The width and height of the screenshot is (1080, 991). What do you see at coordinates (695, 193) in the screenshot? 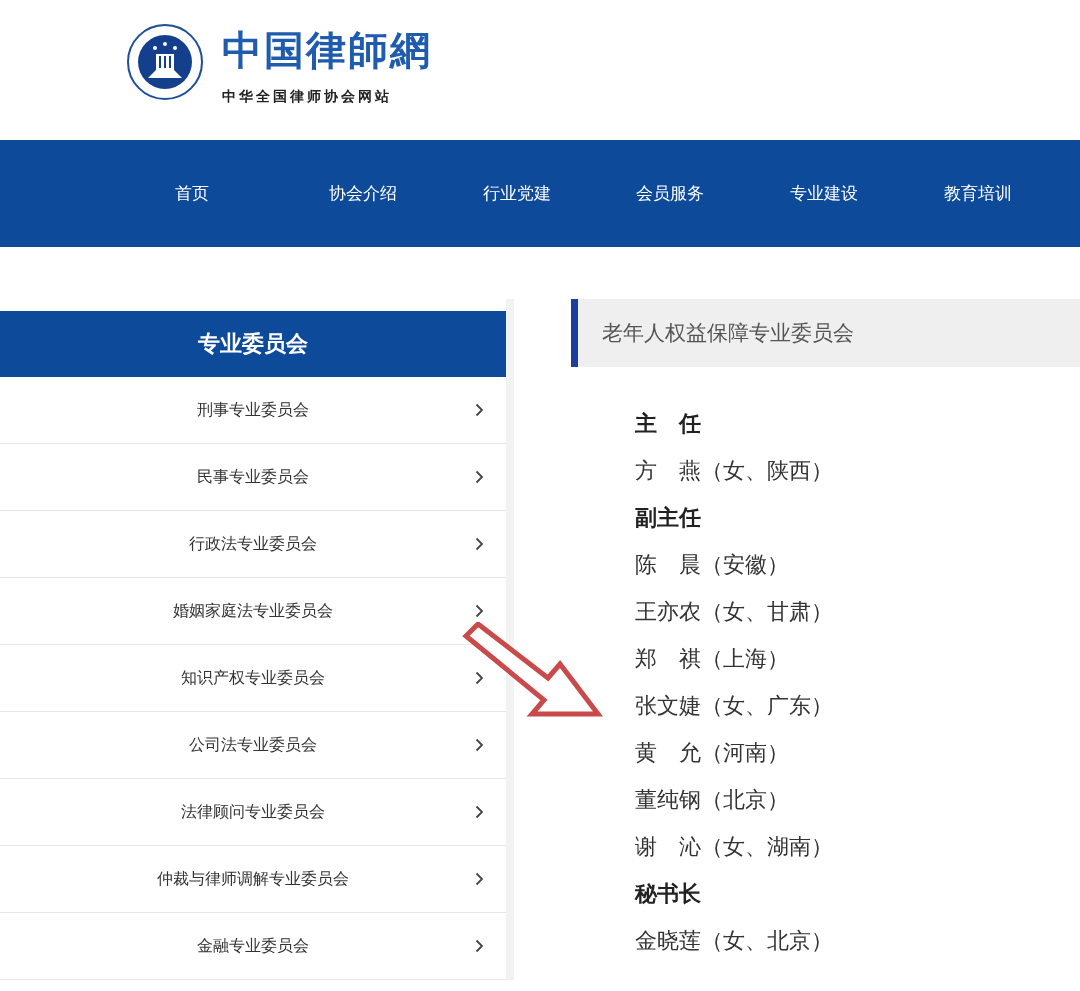
I see `nav-link: 会员服务` at bounding box center [695, 193].